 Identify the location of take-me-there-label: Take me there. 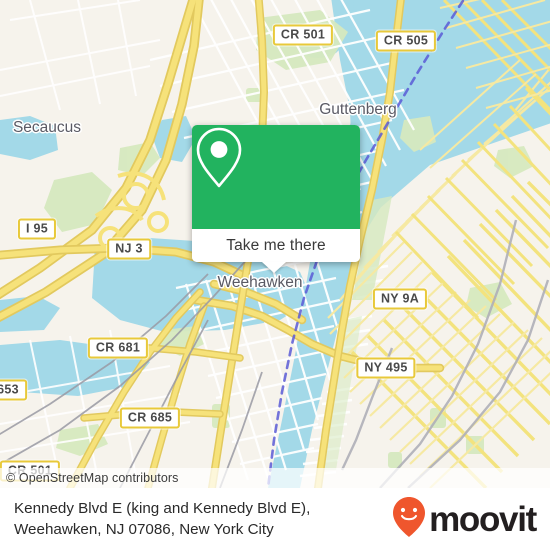
(276, 245).